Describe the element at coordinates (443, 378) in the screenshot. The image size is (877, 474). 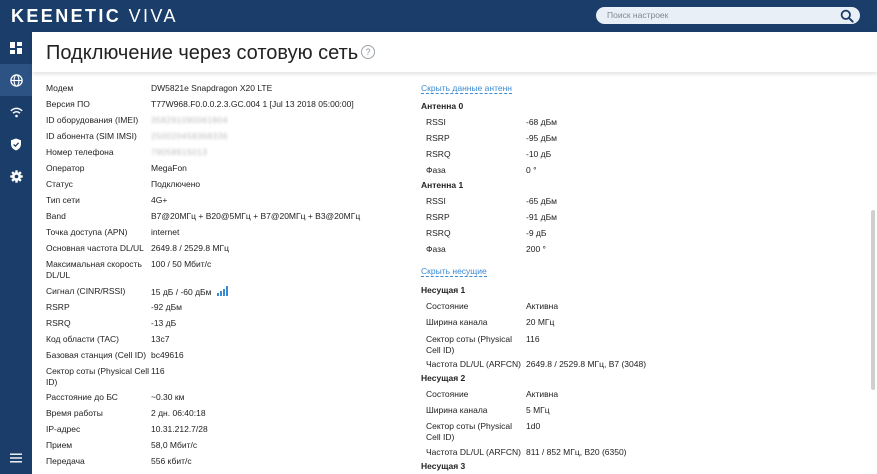
I see `carrier-heading: Несущая 2` at that location.